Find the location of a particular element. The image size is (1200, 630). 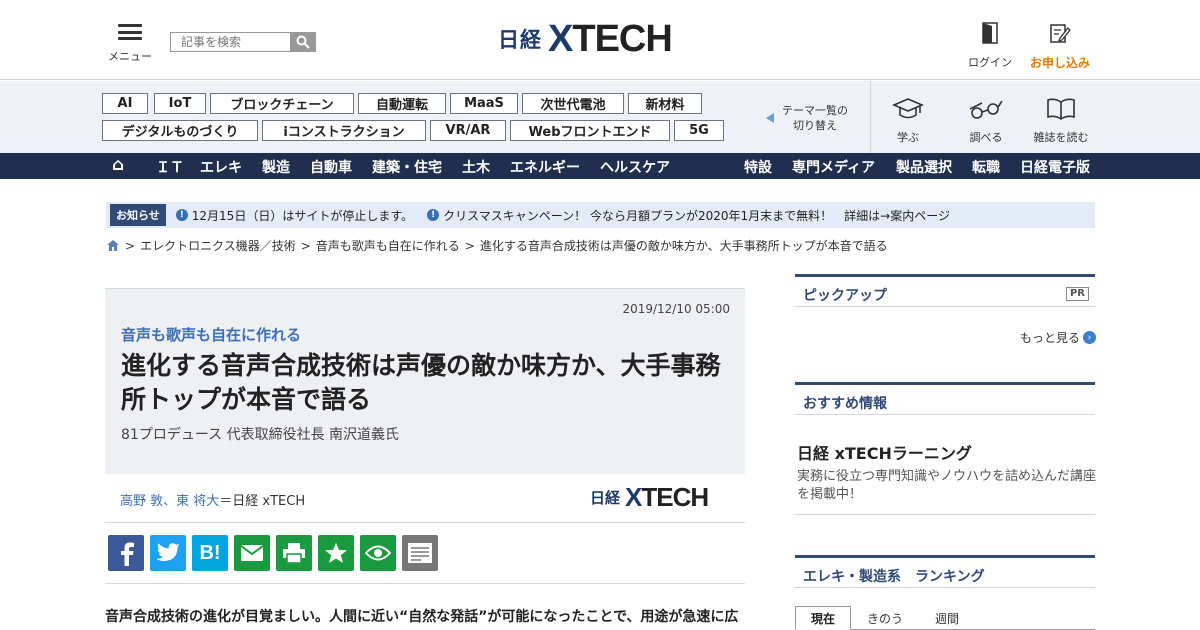

mail-icon is located at coordinates (252, 553).